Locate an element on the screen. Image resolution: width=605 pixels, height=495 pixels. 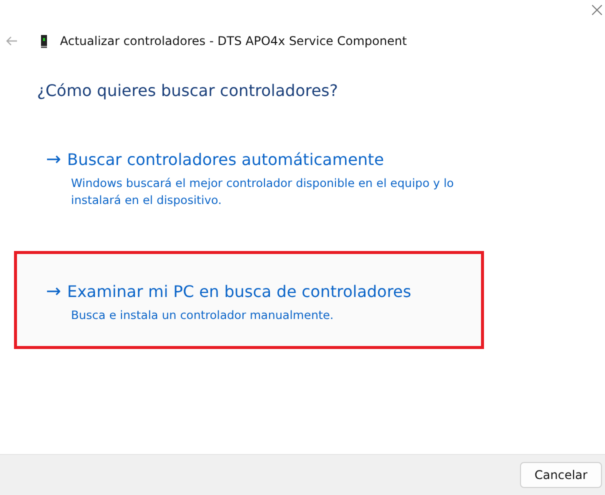
option-title: Buscar controladores automáticamente is located at coordinates (225, 159).